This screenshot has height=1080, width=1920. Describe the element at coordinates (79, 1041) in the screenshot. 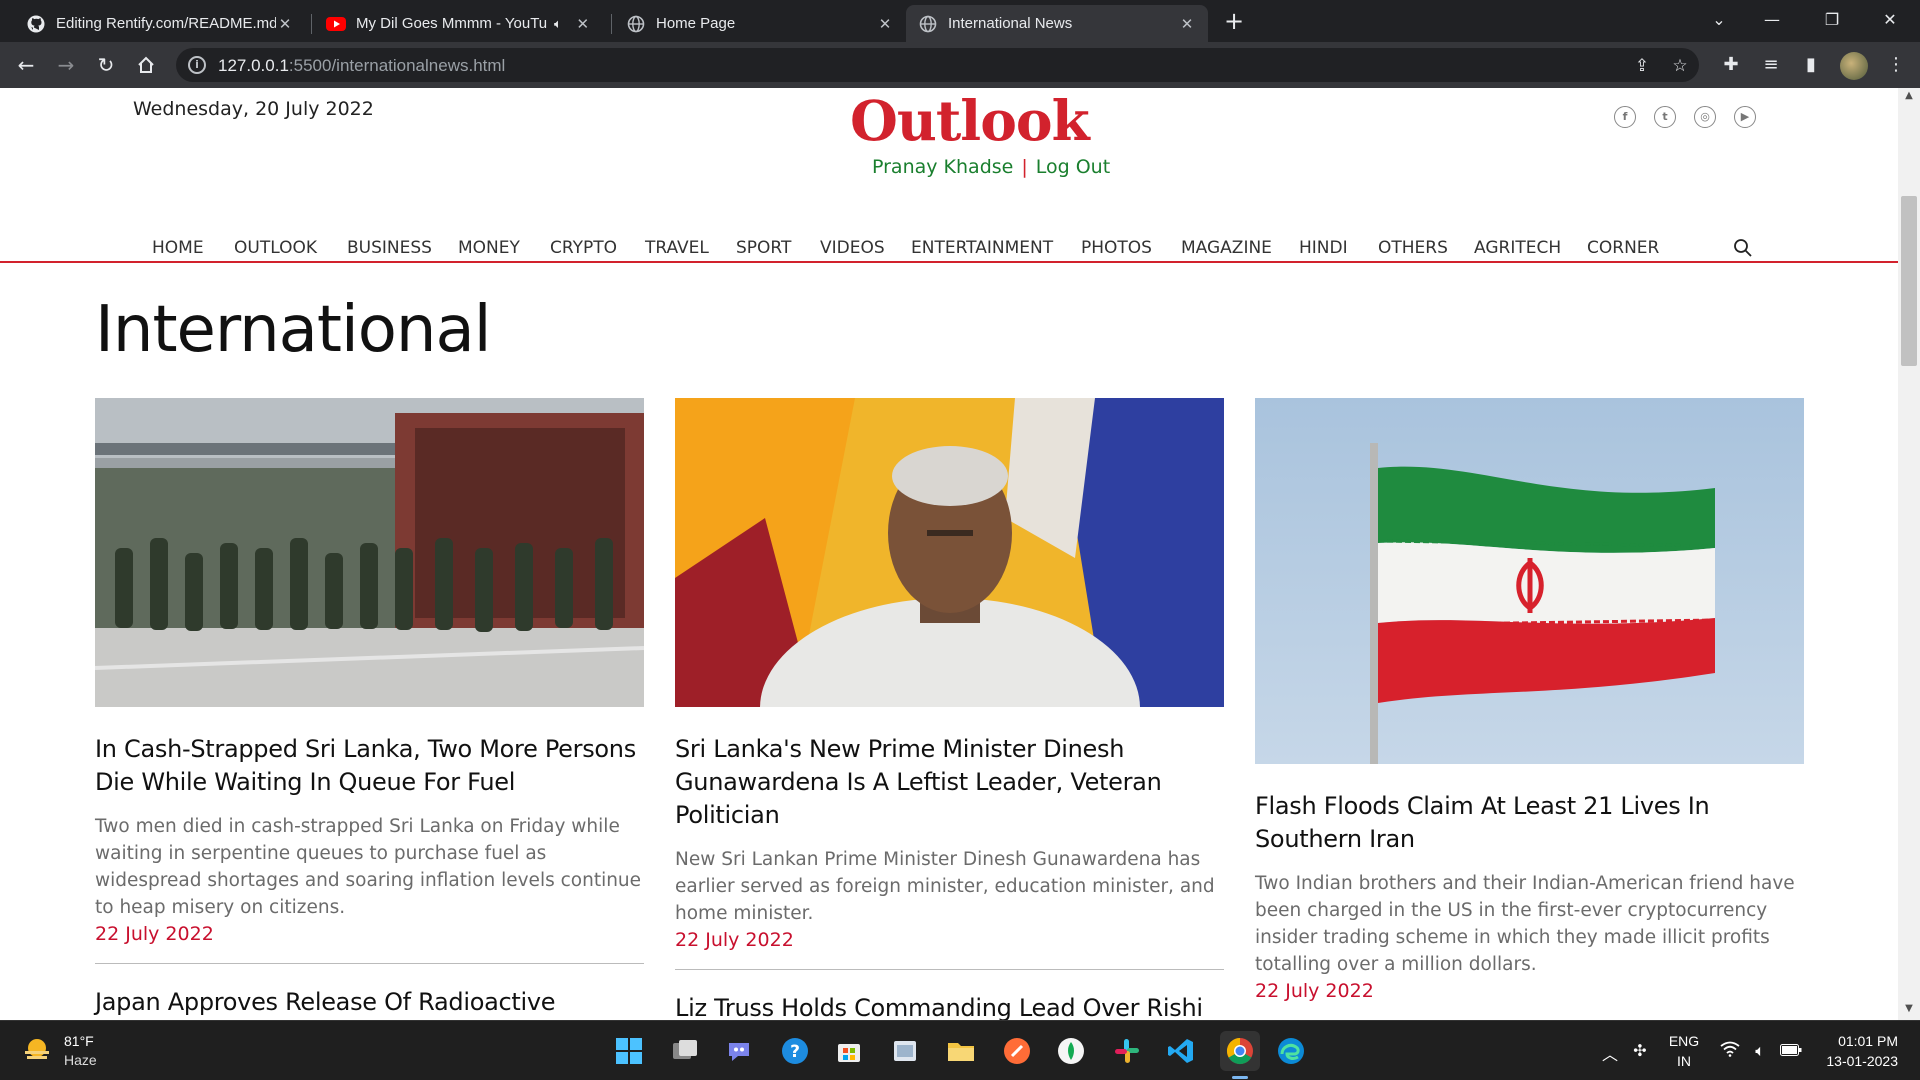

I see `weather-temperature: 81°F` at that location.